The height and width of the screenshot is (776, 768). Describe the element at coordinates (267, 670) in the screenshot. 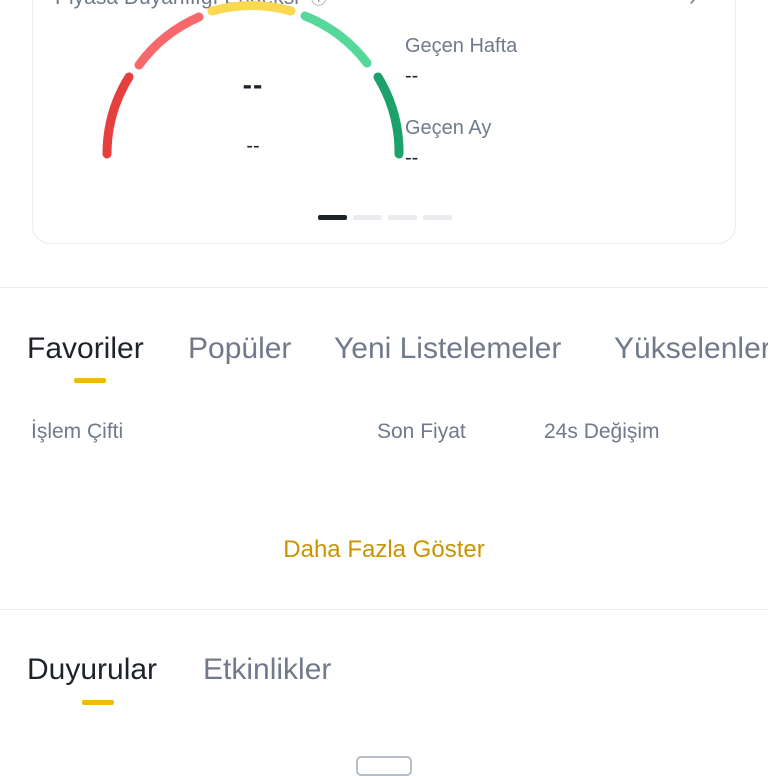

I see `tab-events: Etkinlikler` at that location.